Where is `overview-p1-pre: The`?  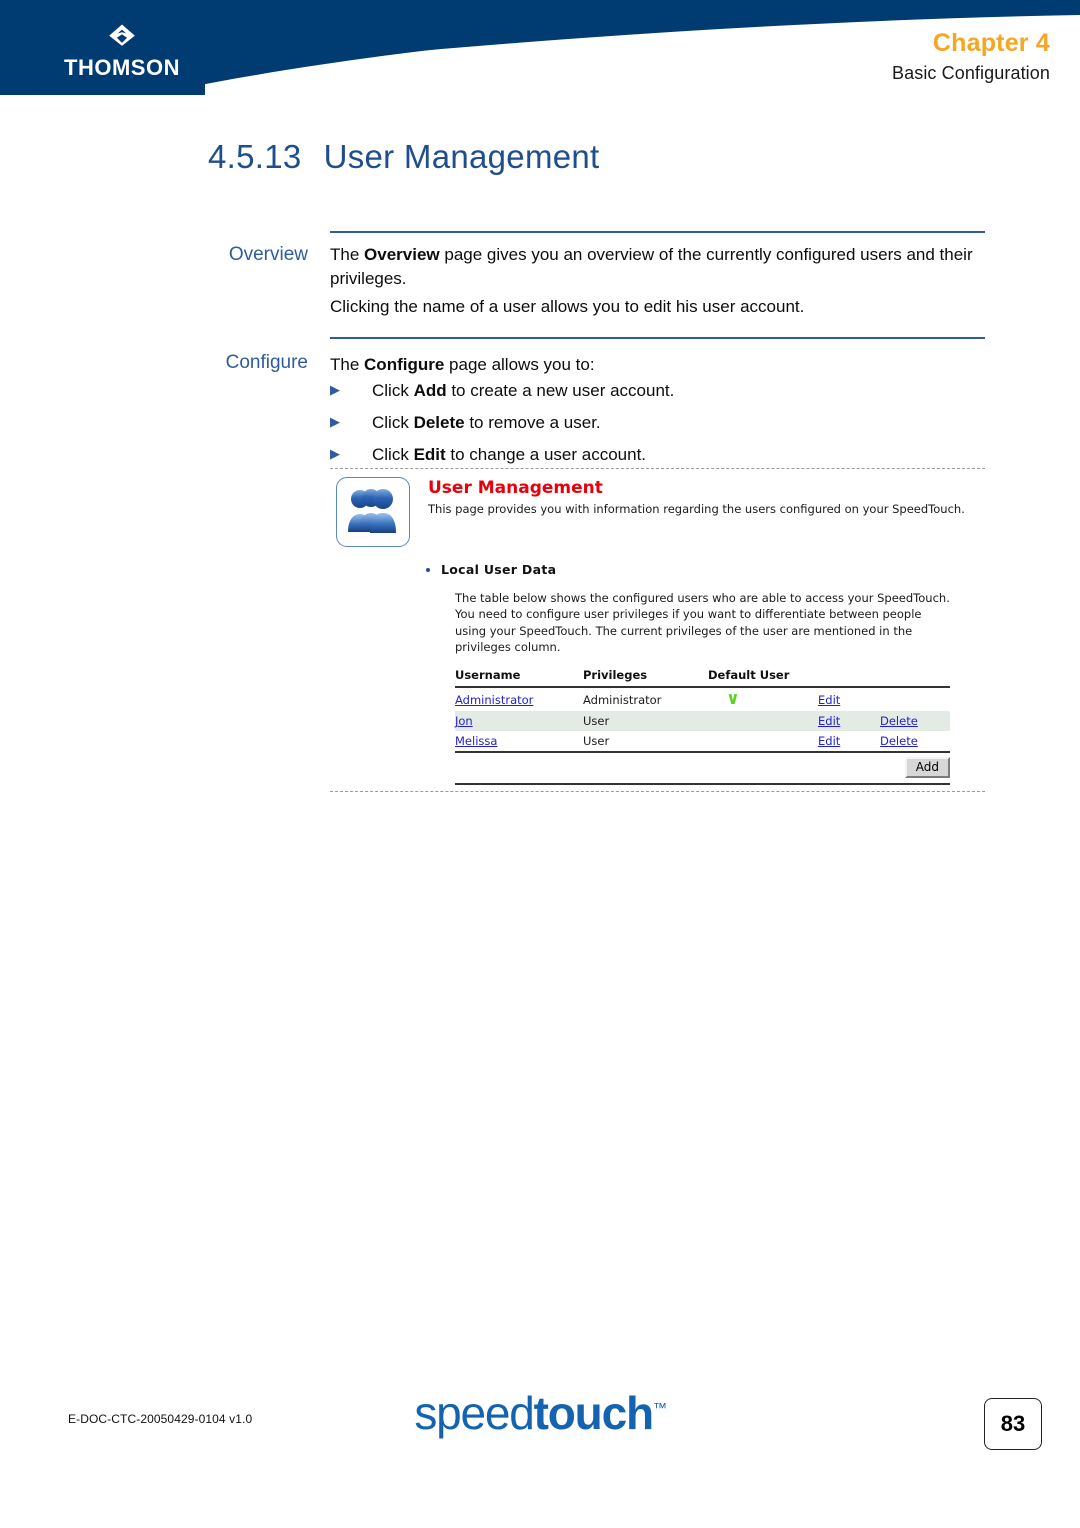
overview-p1-pre: The is located at coordinates (347, 254).